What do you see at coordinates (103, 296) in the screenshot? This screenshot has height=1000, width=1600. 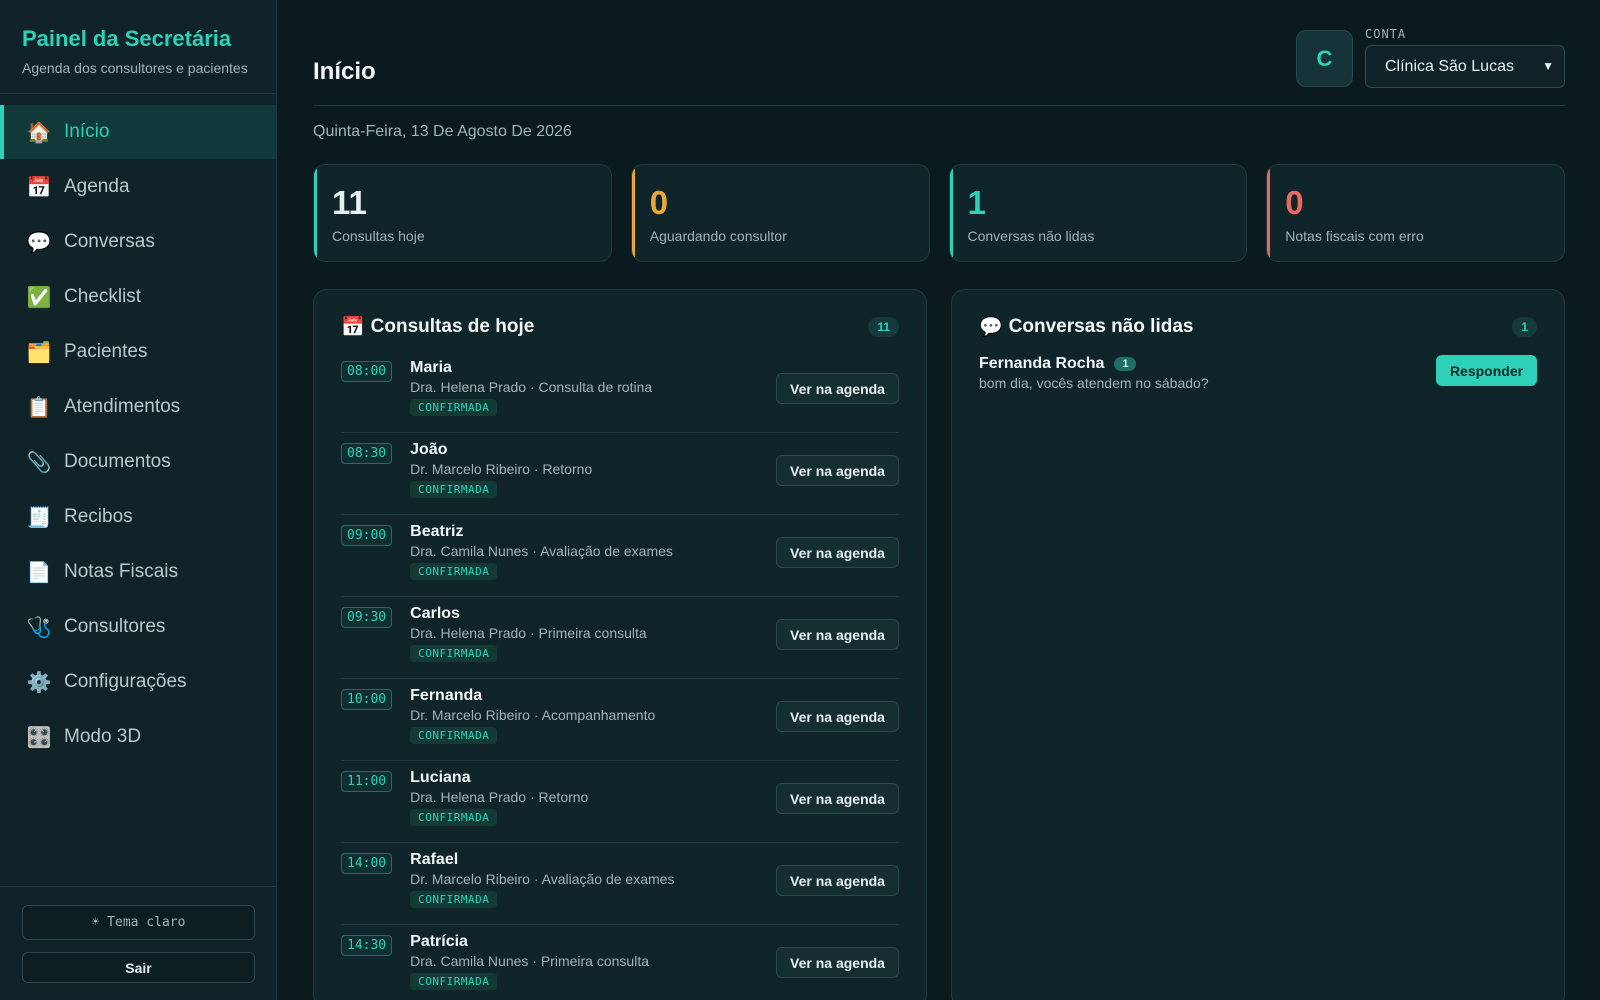 I see `sidebar-item-label: Checklist` at bounding box center [103, 296].